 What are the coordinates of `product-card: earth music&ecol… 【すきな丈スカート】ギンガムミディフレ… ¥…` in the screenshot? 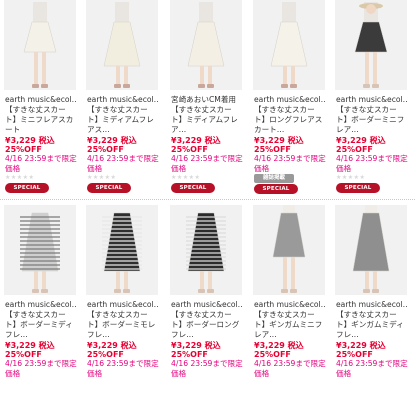 It's located at (371, 302).